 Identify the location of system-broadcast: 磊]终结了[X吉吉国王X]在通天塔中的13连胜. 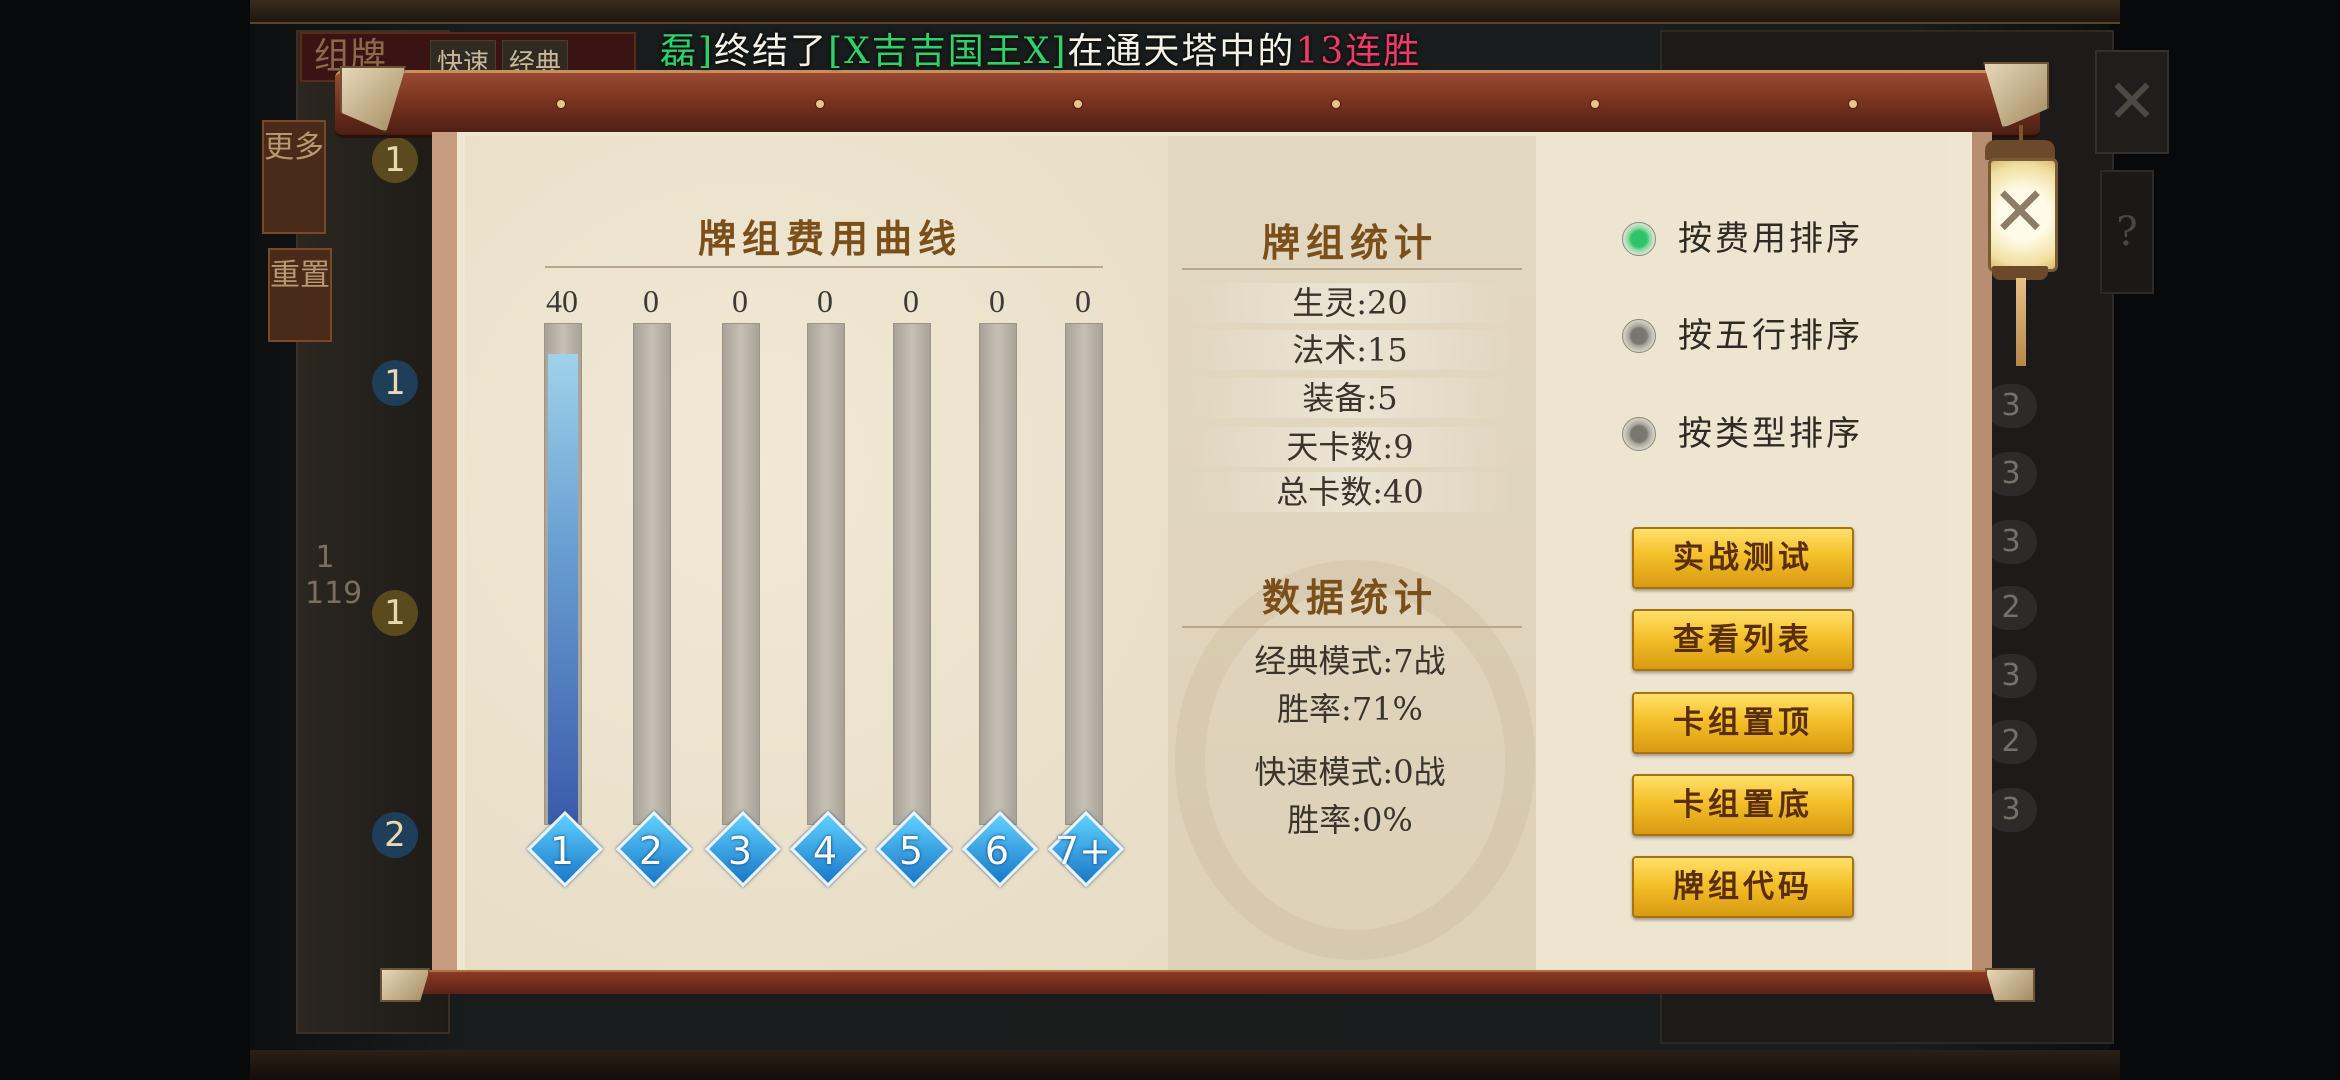
(1040, 47).